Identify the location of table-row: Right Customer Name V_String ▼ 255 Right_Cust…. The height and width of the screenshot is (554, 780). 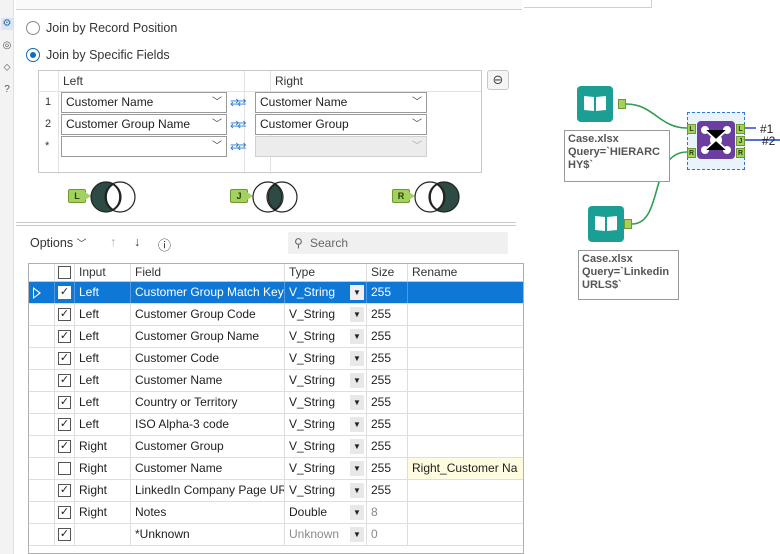
(276, 469).